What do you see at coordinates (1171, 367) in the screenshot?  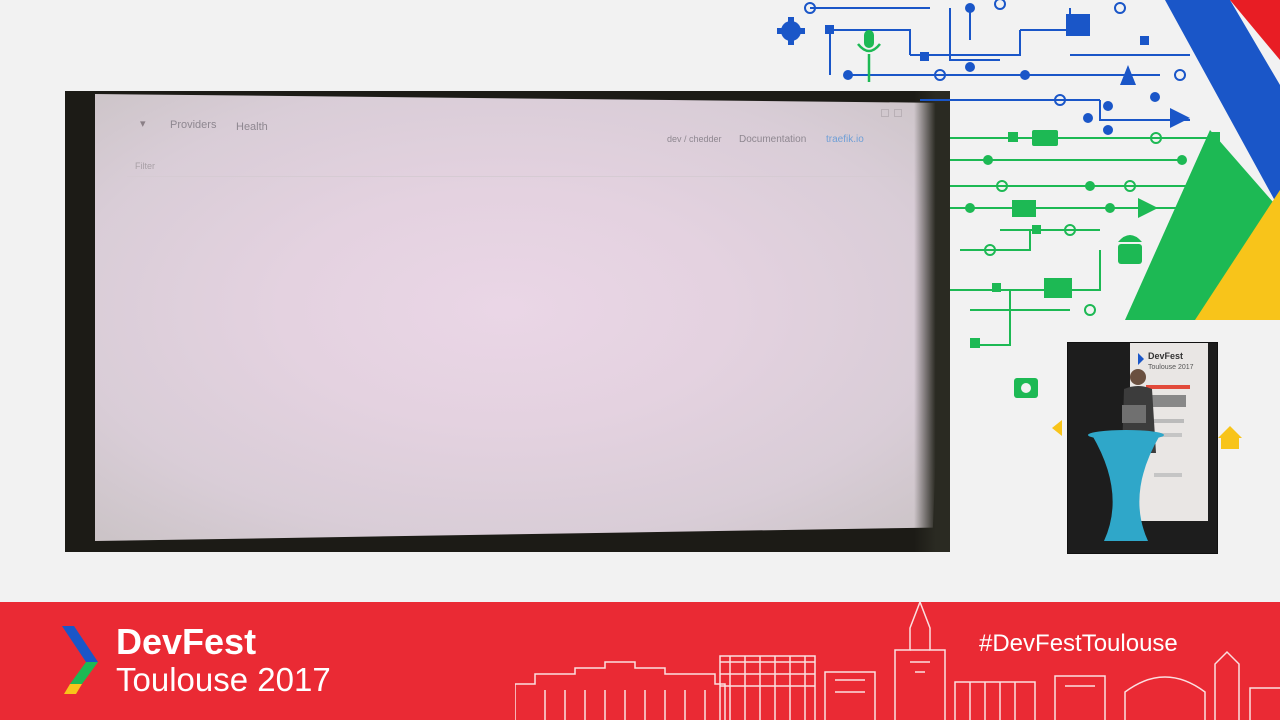 I see `poster-sub: Toulouse 2017` at bounding box center [1171, 367].